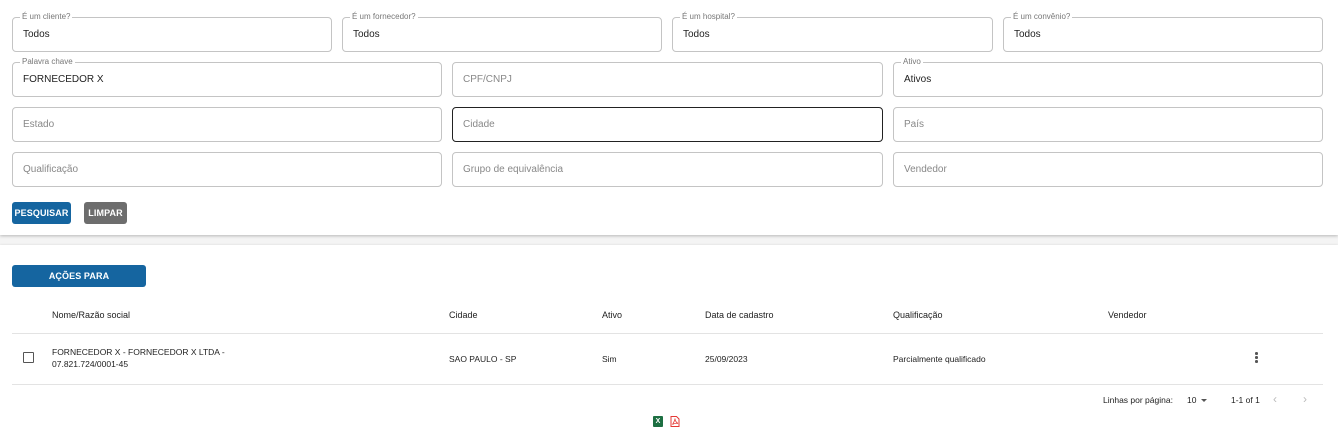  I want to click on keyword-value: FORNECEDOR X, so click(63, 79).